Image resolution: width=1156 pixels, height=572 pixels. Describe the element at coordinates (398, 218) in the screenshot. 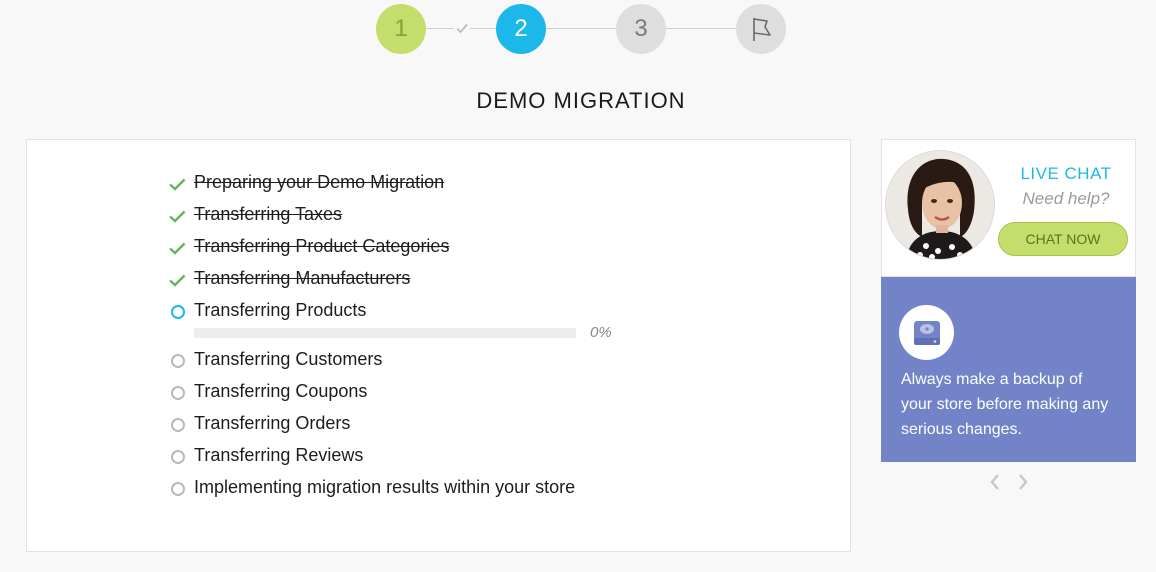

I see `task-item: Transferring Taxes` at that location.